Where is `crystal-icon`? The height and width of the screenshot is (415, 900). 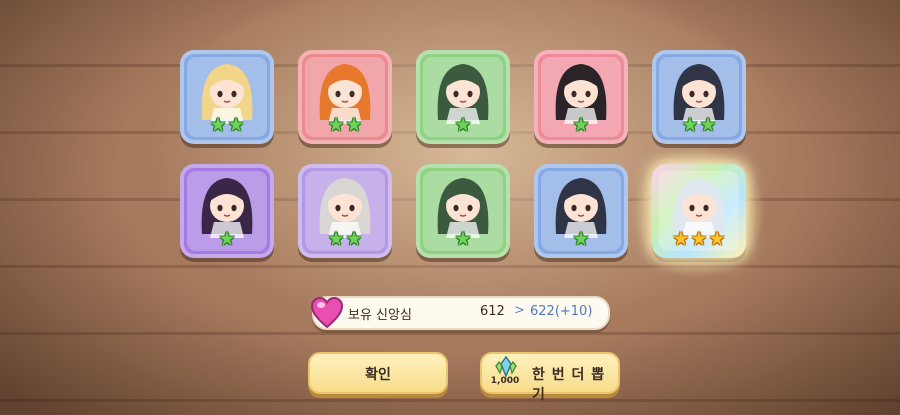 crystal-icon is located at coordinates (506, 367).